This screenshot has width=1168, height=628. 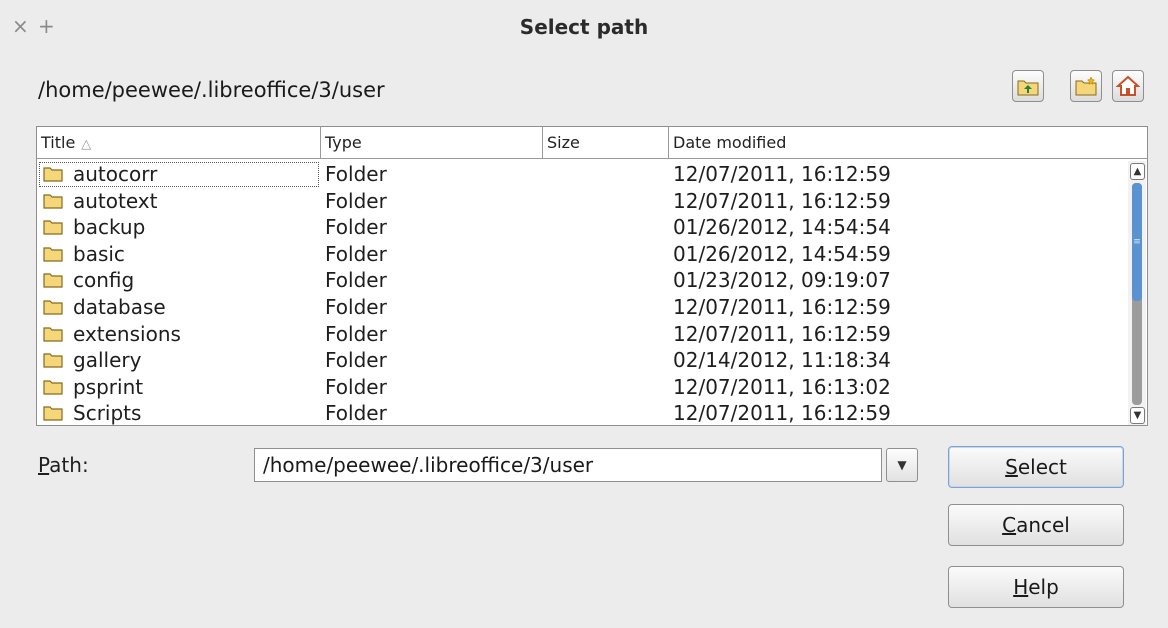 I want to click on item-date: 02/14/2012, 11:18:34, so click(x=782, y=360).